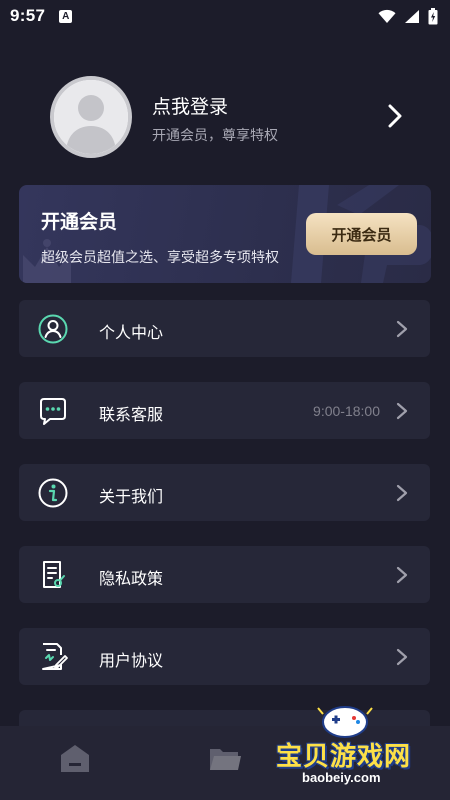 This screenshot has height=800, width=450. I want to click on info-icon, so click(53, 493).